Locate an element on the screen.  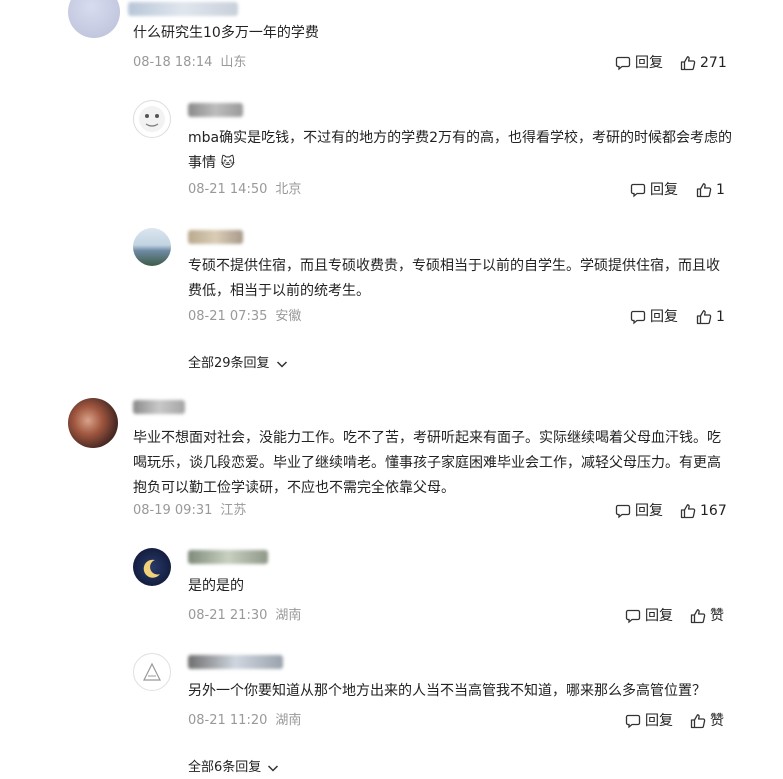
reply-meta: 08-21 14:50 北京 is located at coordinates (244, 190).